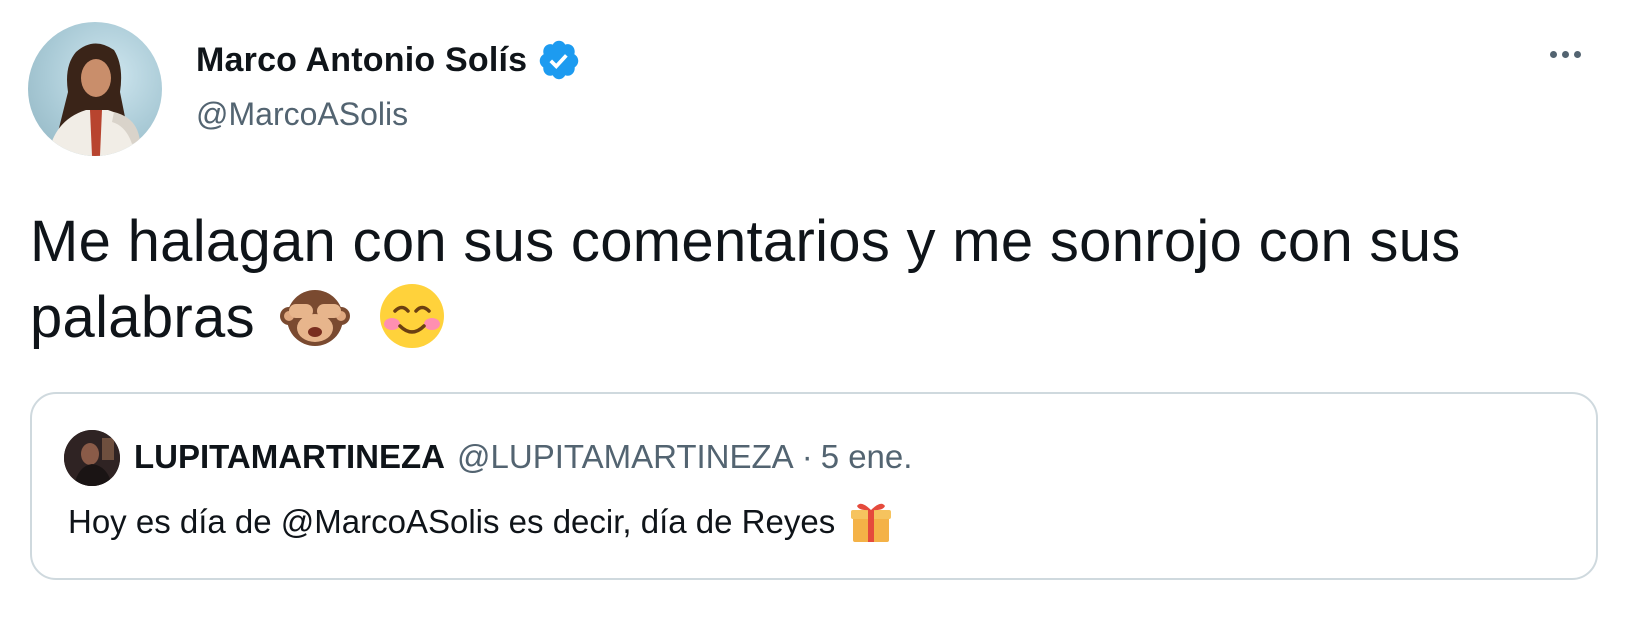 This screenshot has width=1632, height=620. Describe the element at coordinates (361, 60) in the screenshot. I see `author-name-text: Marco Antonio Solís` at that location.